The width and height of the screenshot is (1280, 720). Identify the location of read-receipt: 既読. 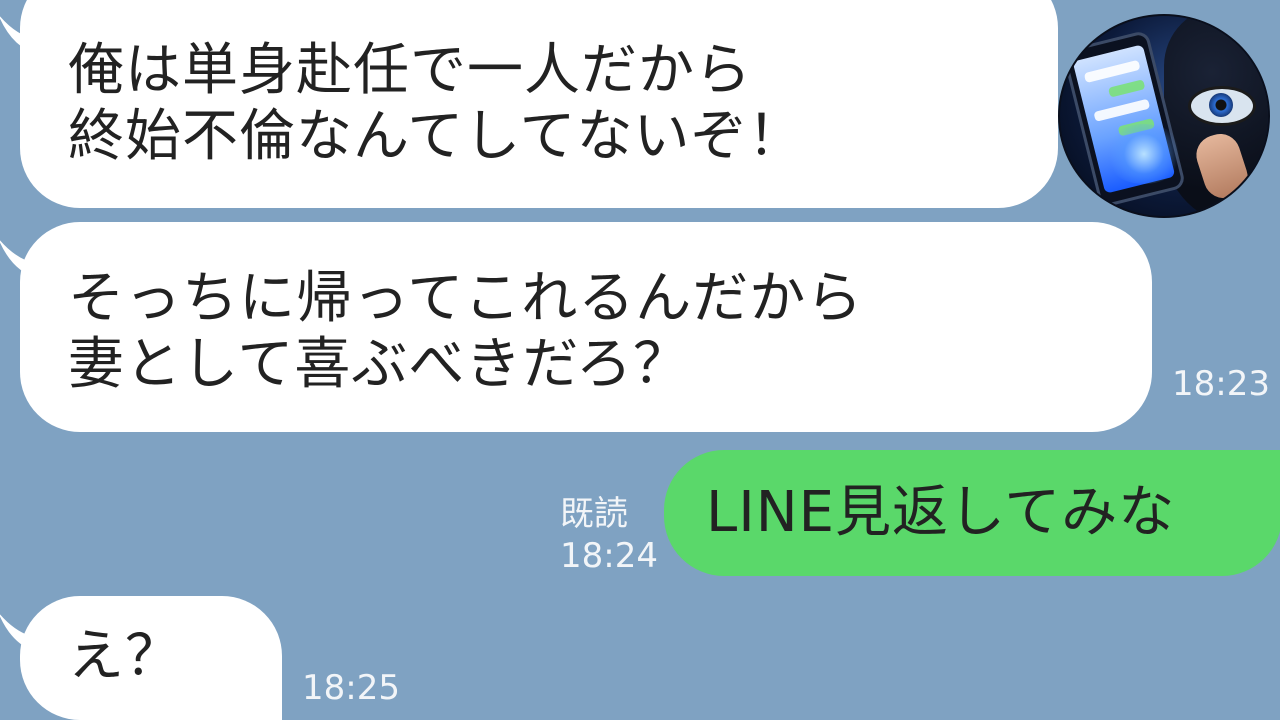
(594, 514).